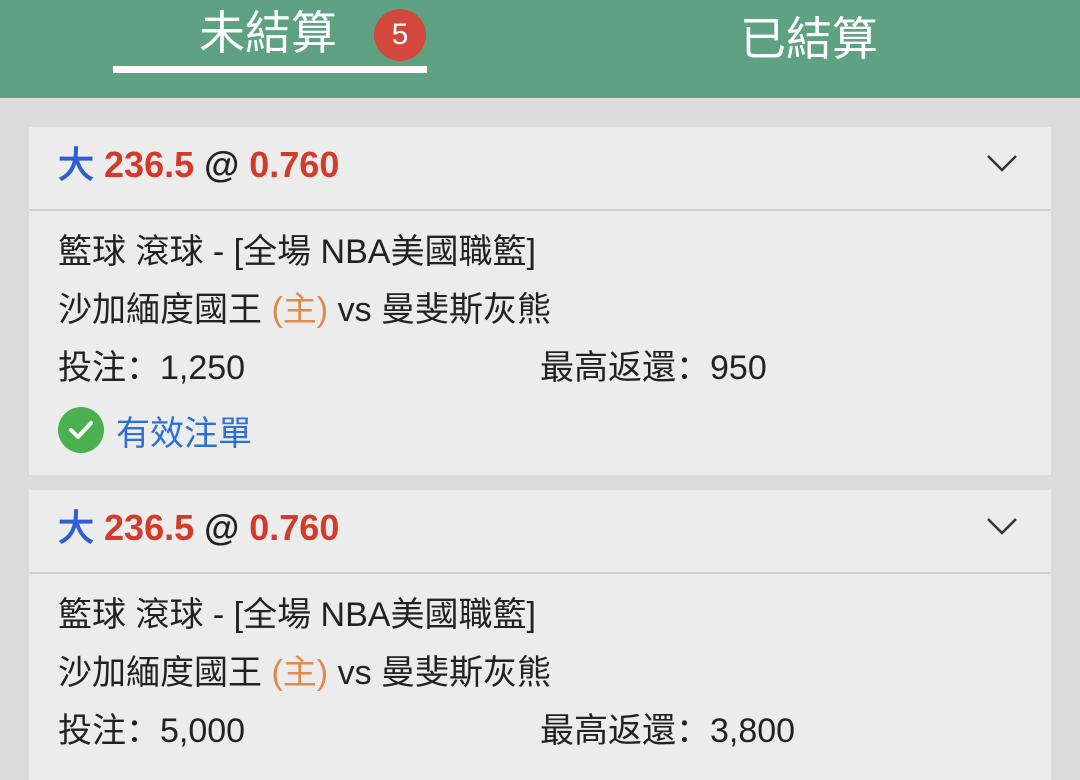 This screenshot has height=780, width=1080. Describe the element at coordinates (270, 69) in the screenshot. I see `active-tab-underline` at that location.